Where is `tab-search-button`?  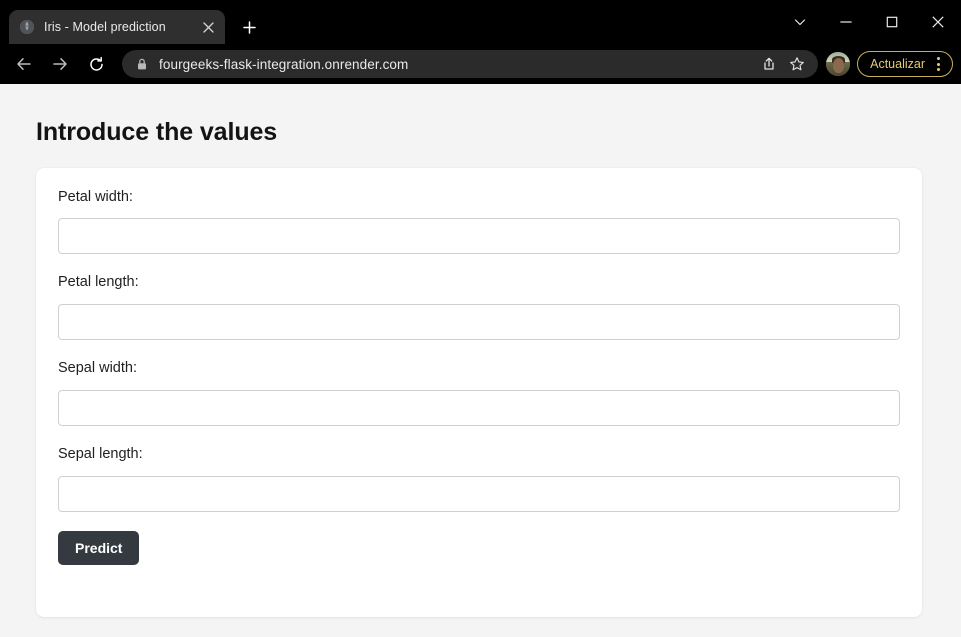 tab-search-button is located at coordinates (800, 22).